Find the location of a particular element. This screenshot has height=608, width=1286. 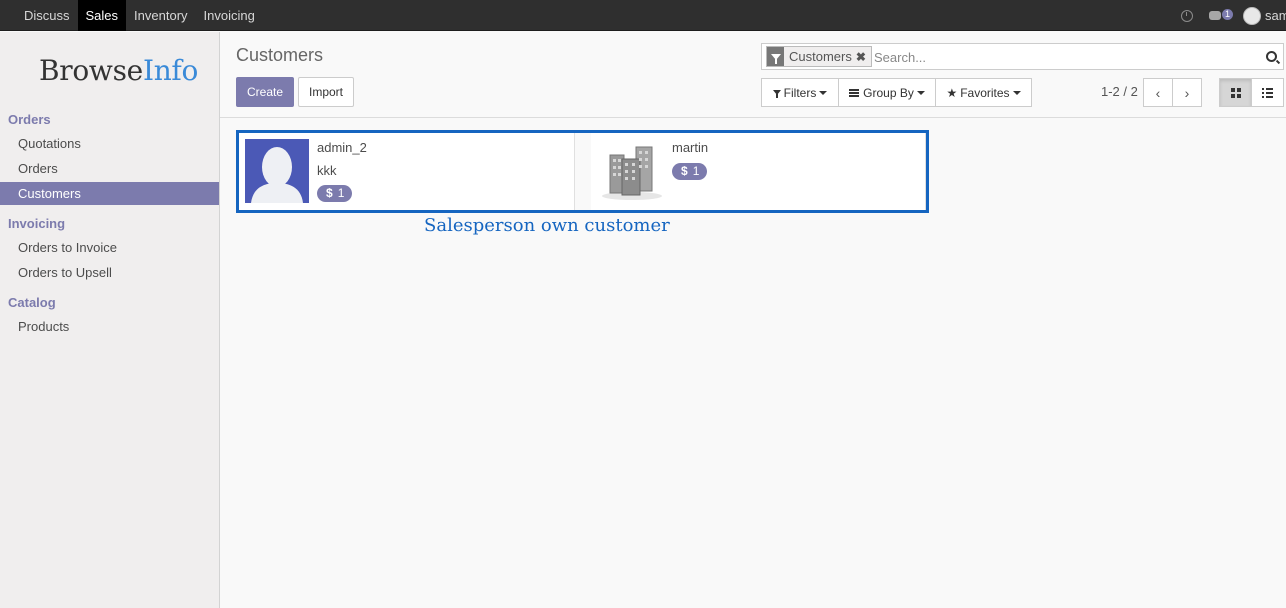

list-view-button is located at coordinates (1267, 92).